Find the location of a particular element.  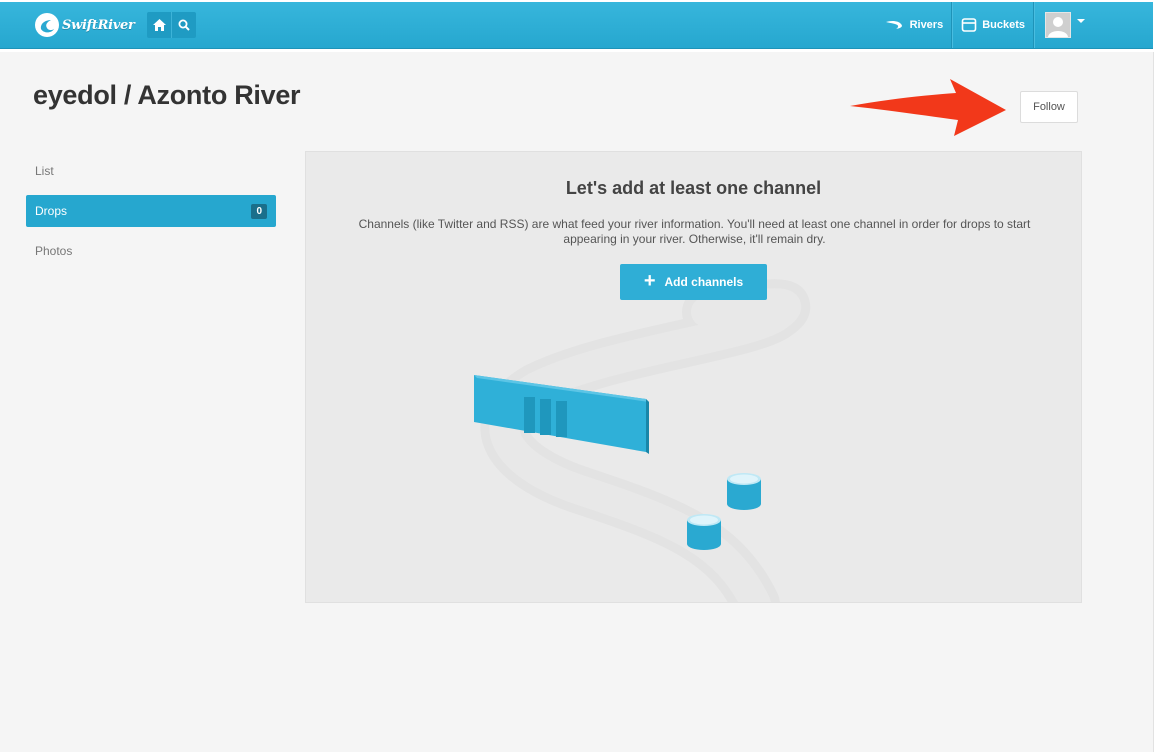

nav-icon-group is located at coordinates (171, 25).